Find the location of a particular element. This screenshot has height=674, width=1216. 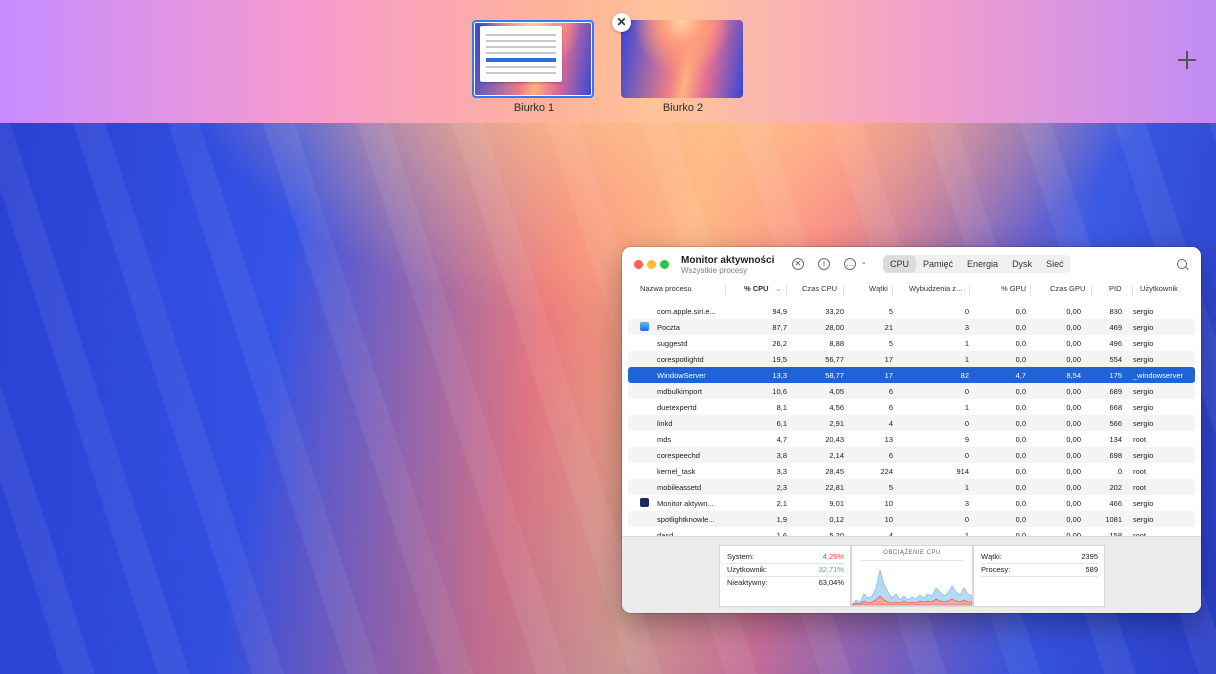

table-row: linkd 6,1 2,91 4 0 0,0 0,00 566 sergio is located at coordinates (911, 423).